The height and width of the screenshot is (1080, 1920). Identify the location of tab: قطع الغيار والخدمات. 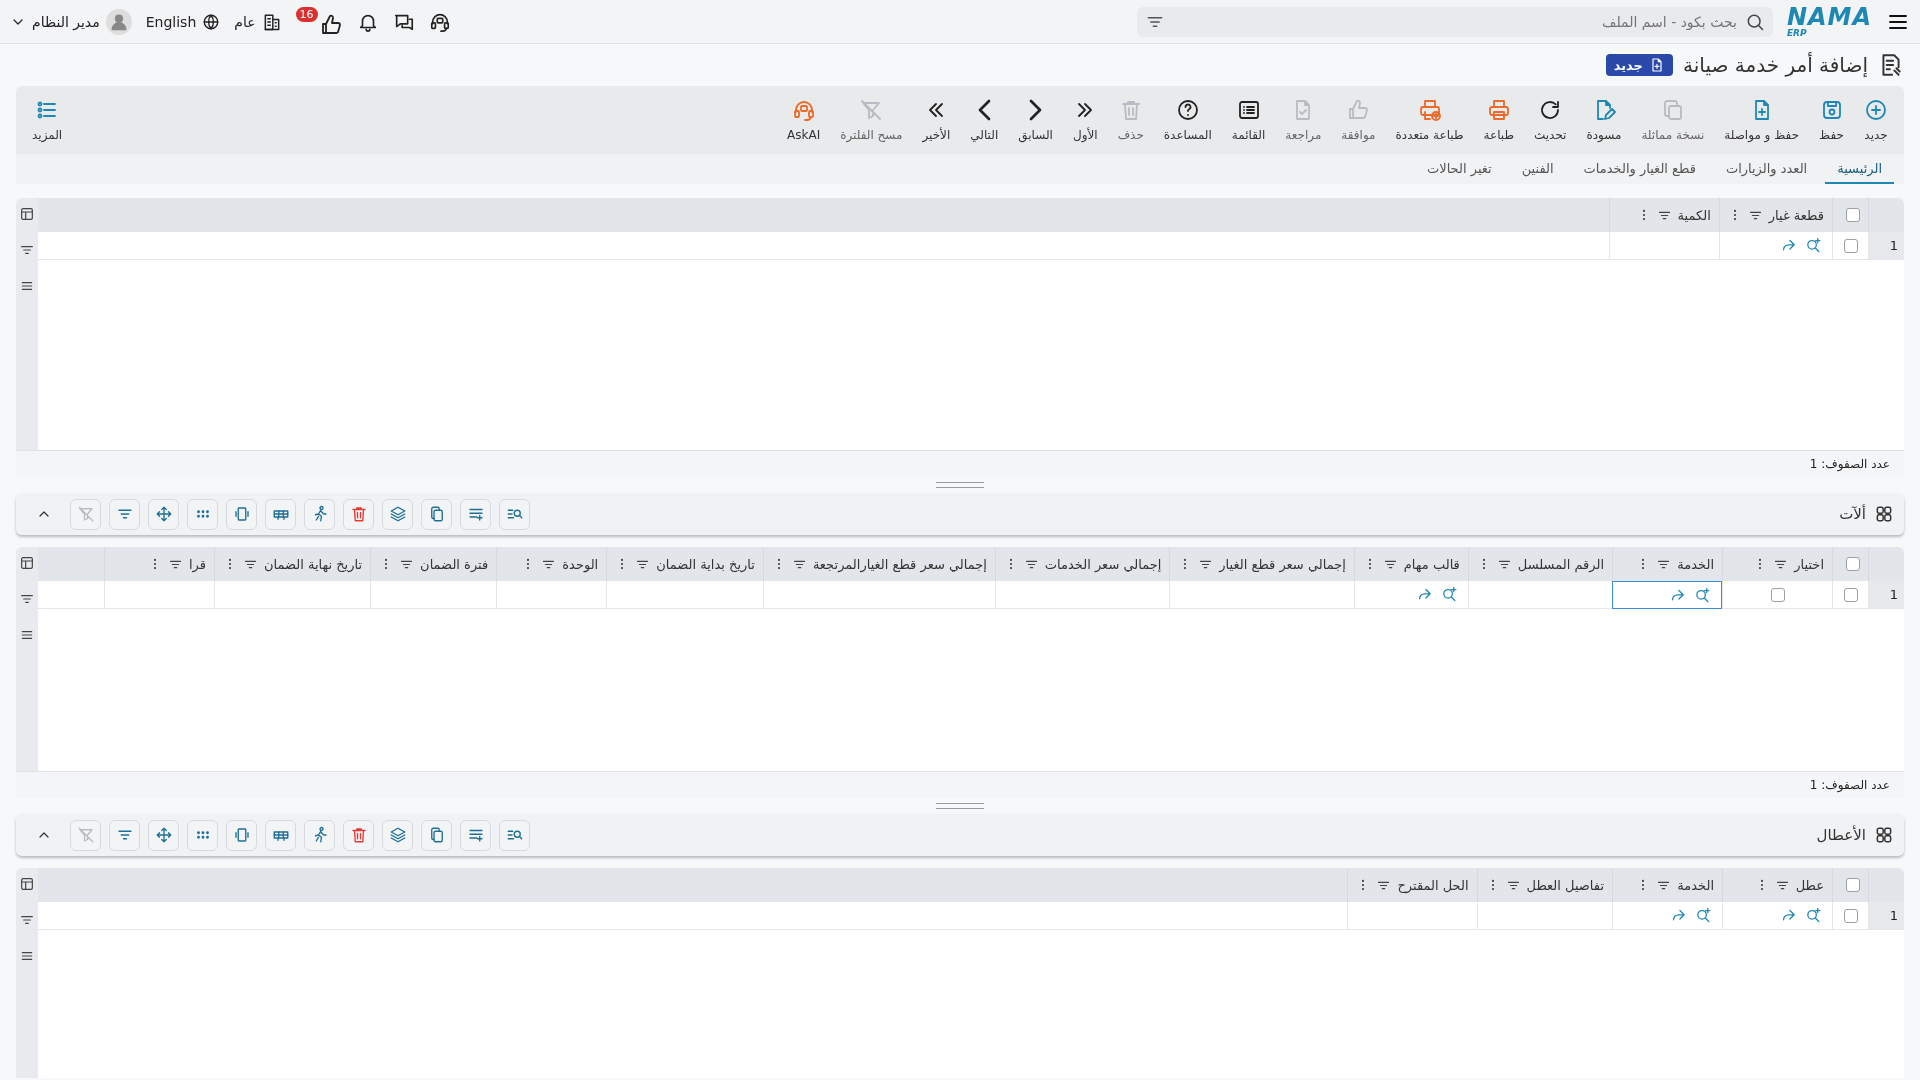
(1639, 169).